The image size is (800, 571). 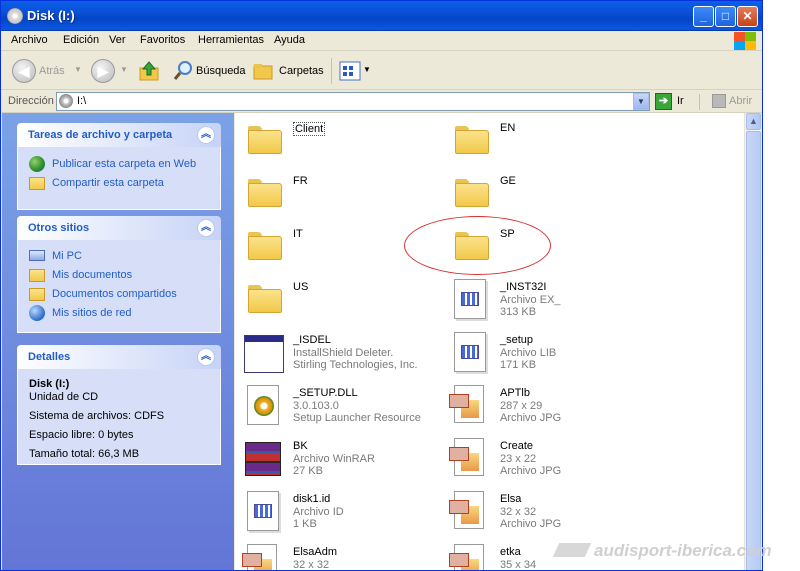 What do you see at coordinates (221, 71) in the screenshot?
I see `search-button: Búsqueda` at bounding box center [221, 71].